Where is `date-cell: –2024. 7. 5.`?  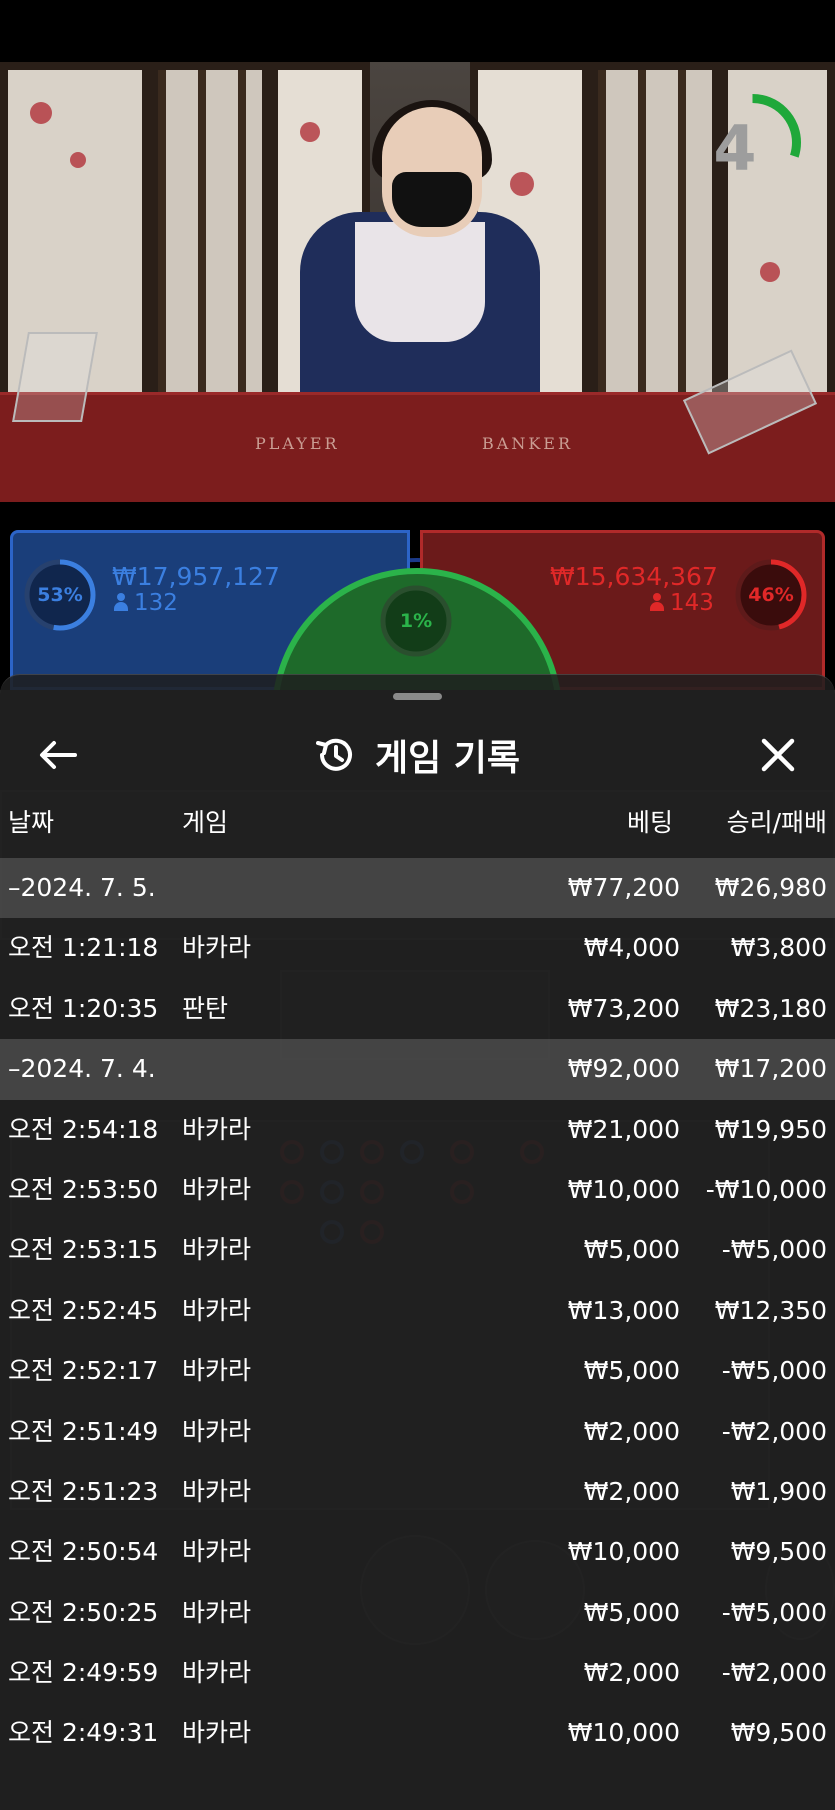
date-cell: –2024. 7. 5. is located at coordinates (82, 887).